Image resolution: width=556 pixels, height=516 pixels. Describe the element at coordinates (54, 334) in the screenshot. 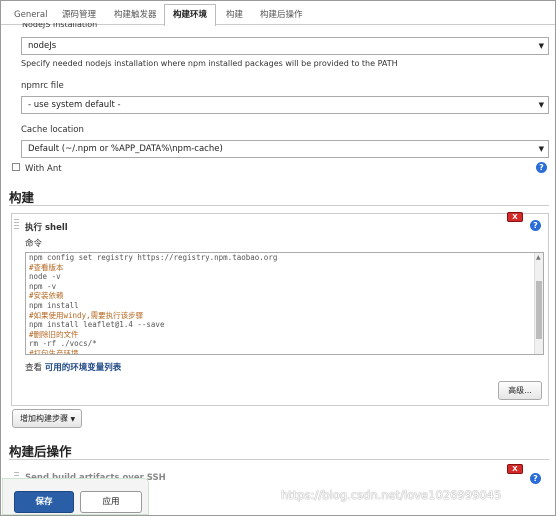

I see `script-comment-line: #删除旧的文件` at that location.